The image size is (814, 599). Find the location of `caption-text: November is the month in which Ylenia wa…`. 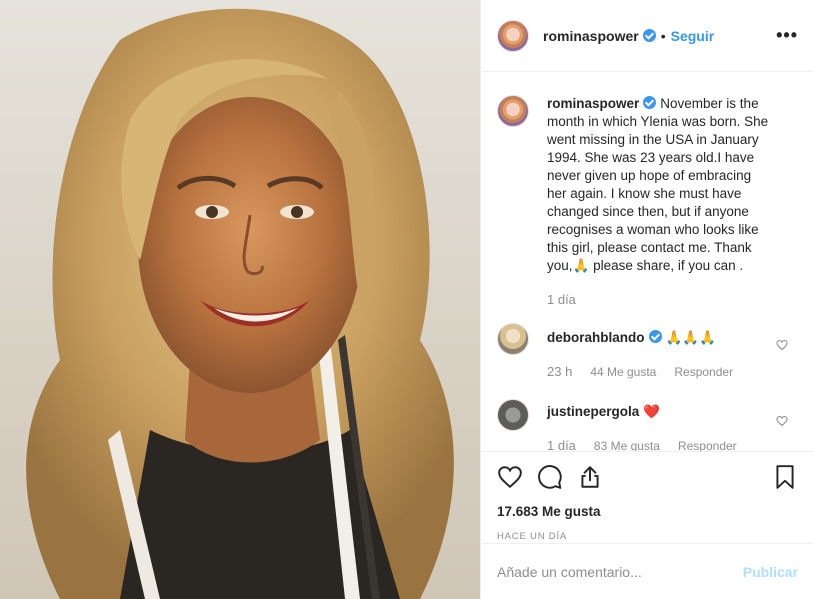

caption-text: November is the month in which Ylenia wa… is located at coordinates (658, 184).